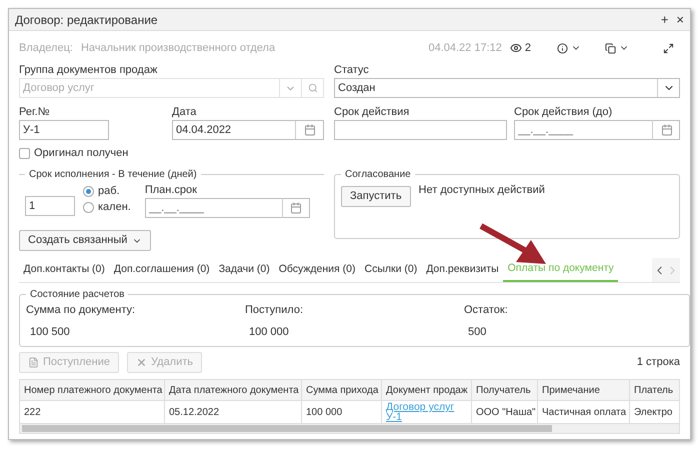 The height and width of the screenshot is (475, 699). I want to click on field-label: План.срок, so click(171, 190).